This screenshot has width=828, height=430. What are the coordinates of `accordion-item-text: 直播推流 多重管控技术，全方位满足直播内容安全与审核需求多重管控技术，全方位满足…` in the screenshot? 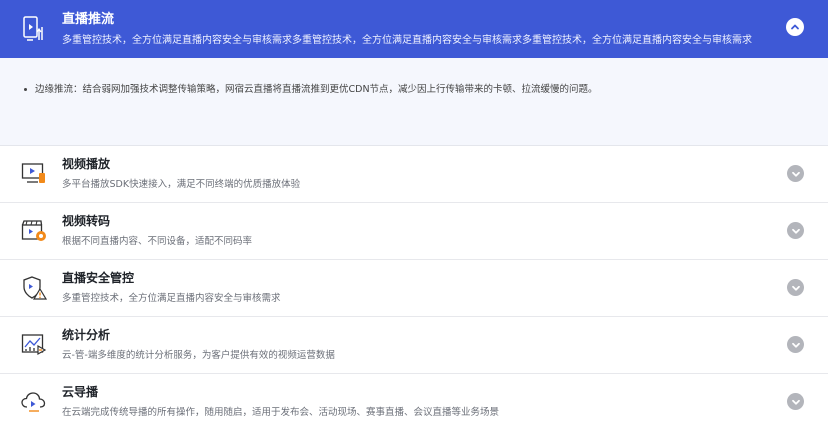 It's located at (407, 29).